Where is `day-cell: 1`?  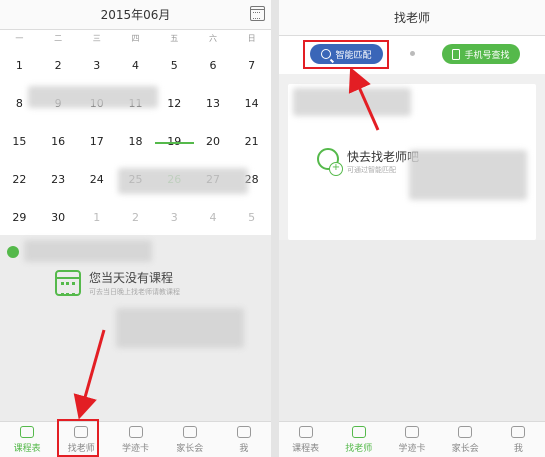 day-cell: 1 is located at coordinates (19, 65).